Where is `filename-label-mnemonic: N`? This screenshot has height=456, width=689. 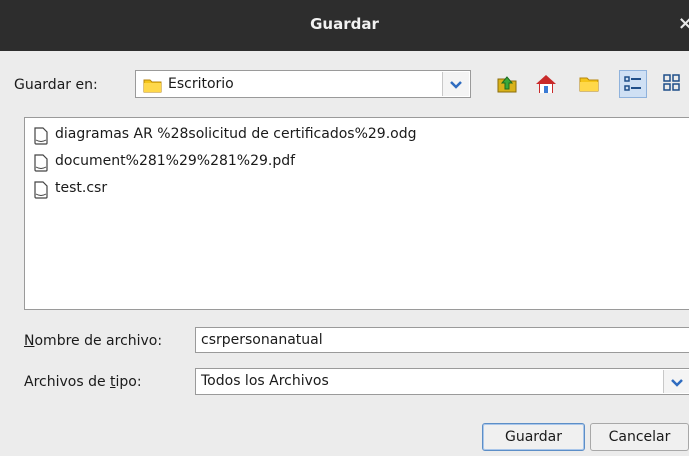 filename-label-mnemonic: N is located at coordinates (29, 341).